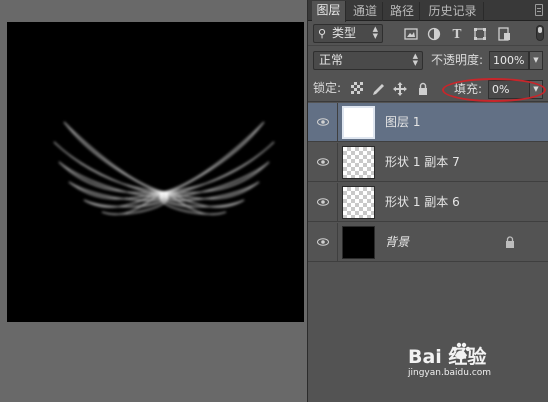 This screenshot has width=548, height=402. I want to click on layer-lock-icon, so click(510, 242).